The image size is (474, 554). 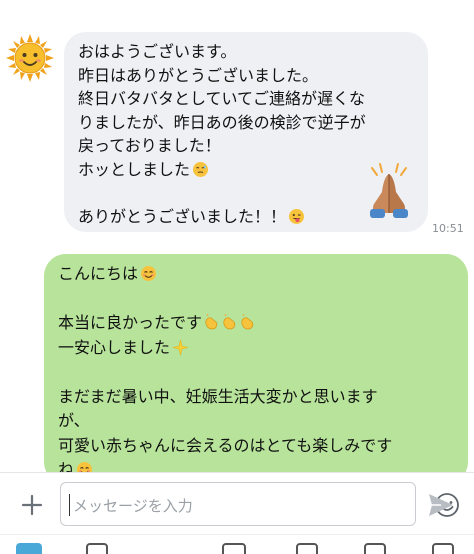 I want to click on message-timestamp: 10:51, so click(x=448, y=228).